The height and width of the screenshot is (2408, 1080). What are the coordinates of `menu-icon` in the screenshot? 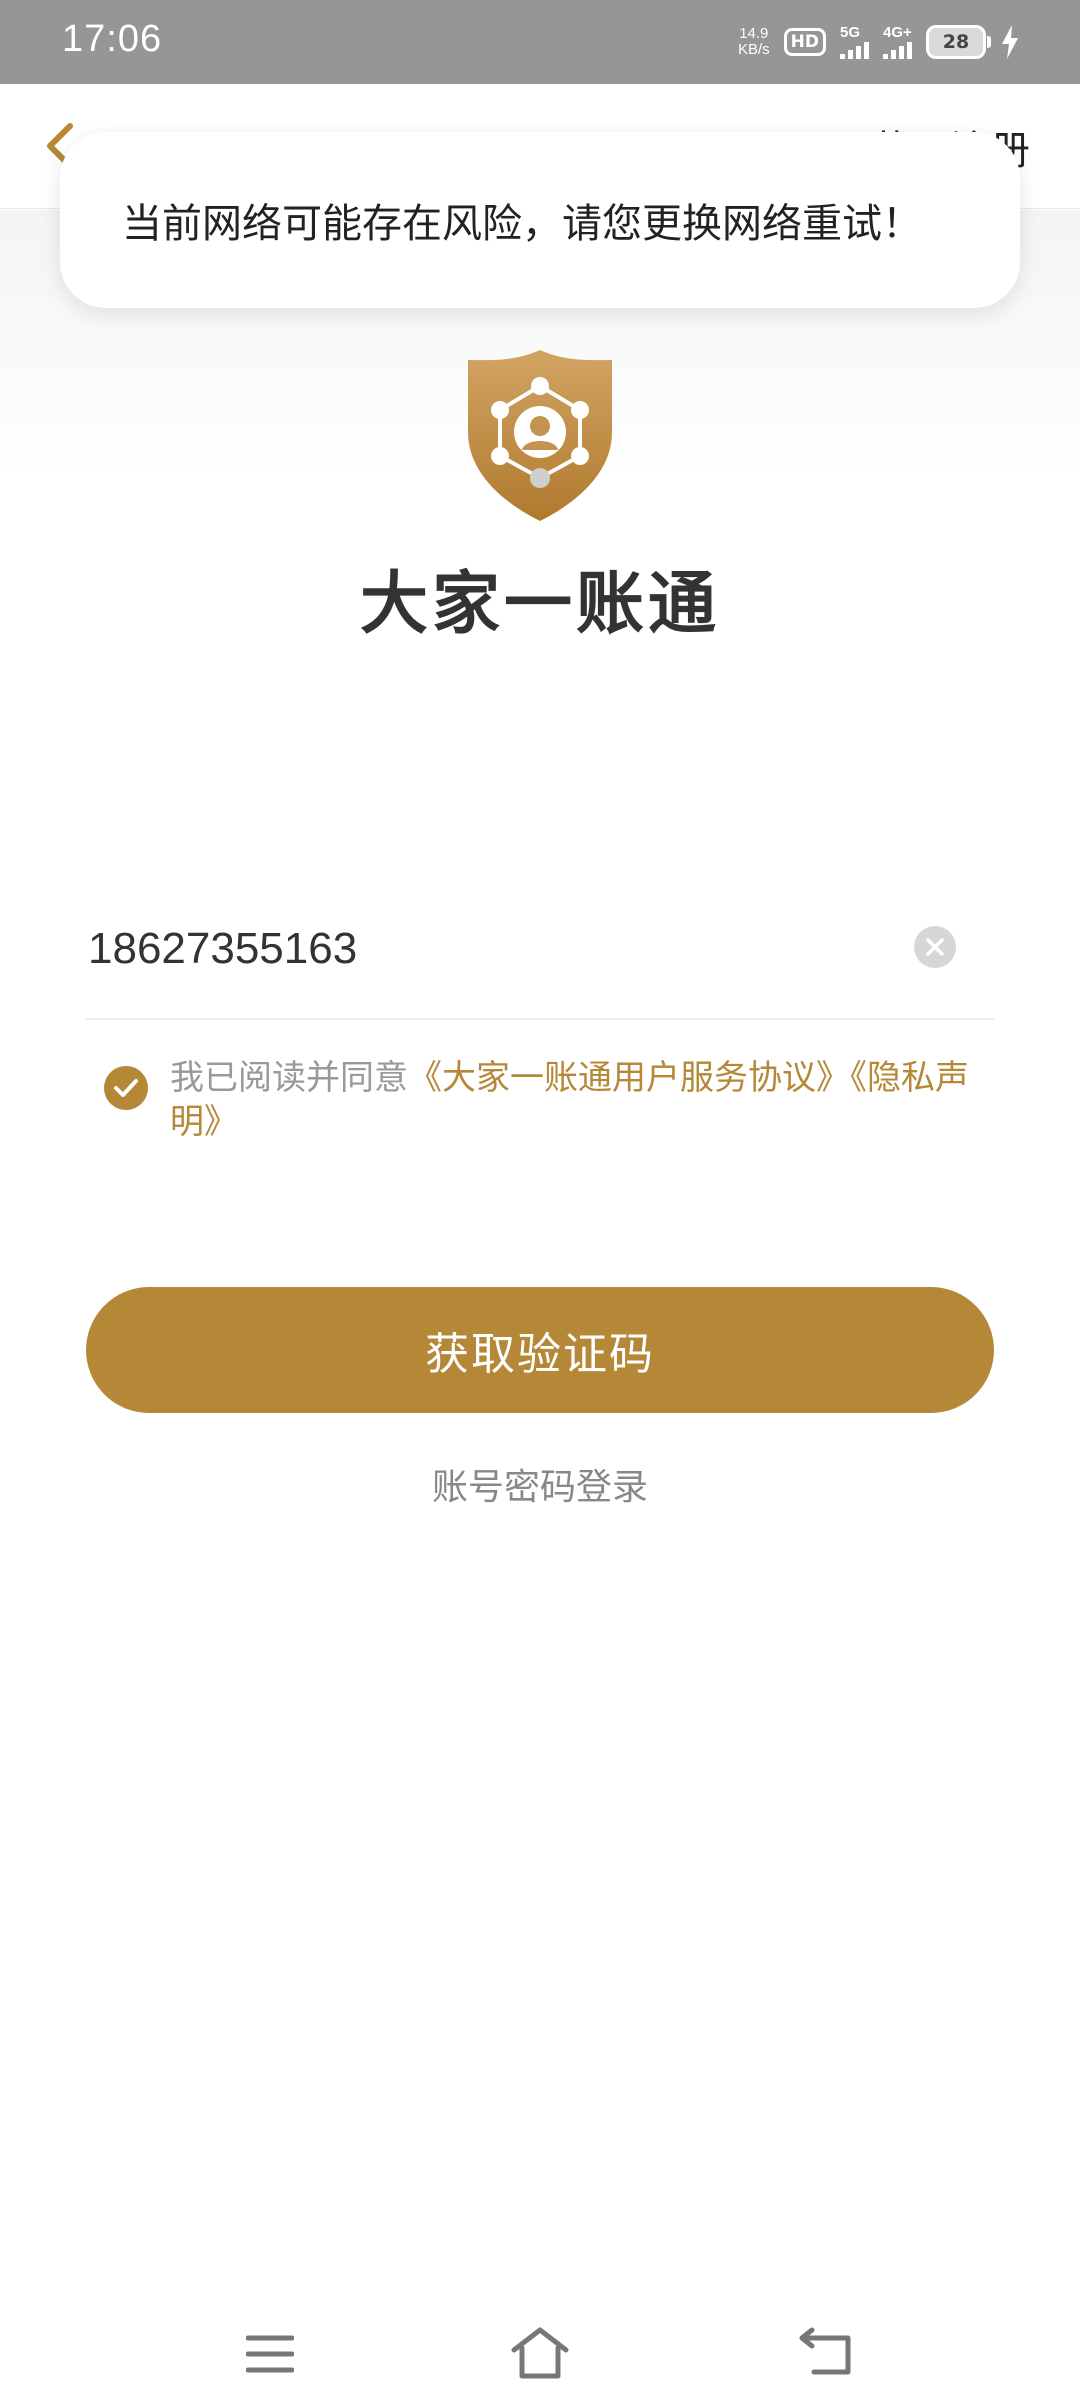 It's located at (270, 2354).